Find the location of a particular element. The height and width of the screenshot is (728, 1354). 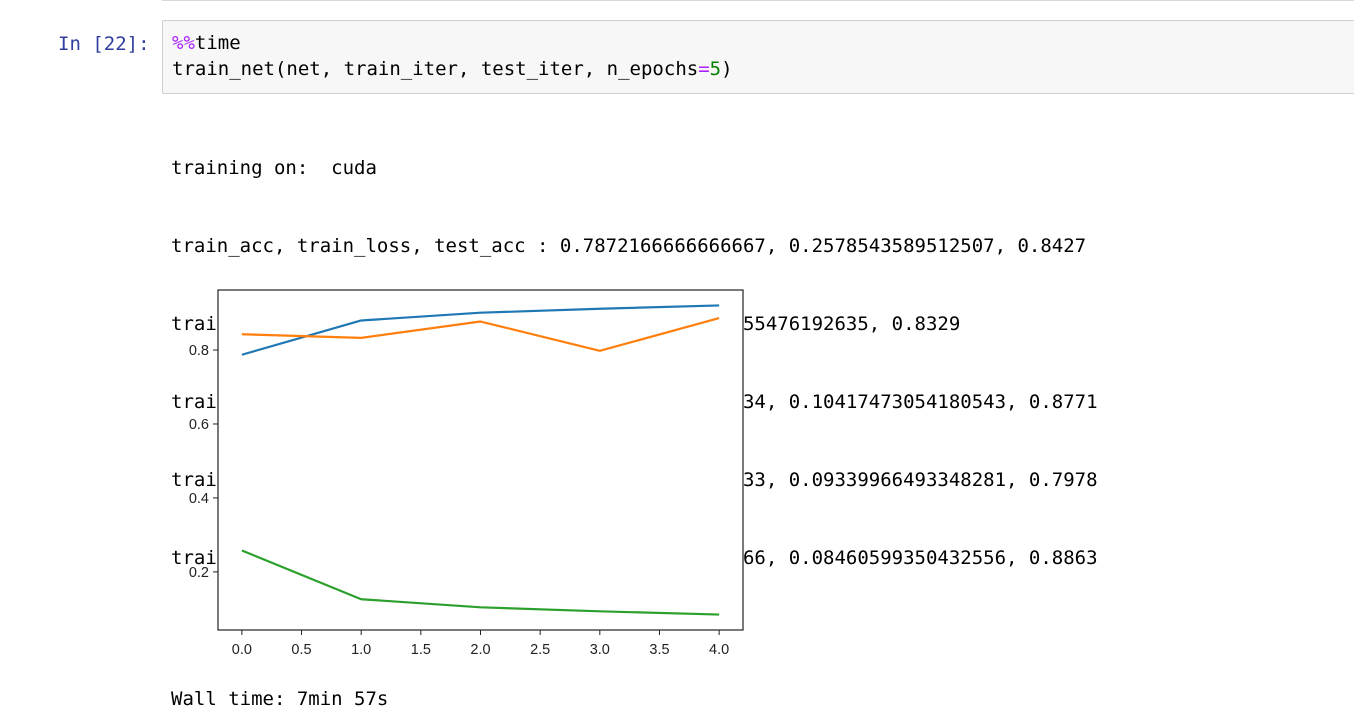

x-tick-label: 3.5 is located at coordinates (659, 650).